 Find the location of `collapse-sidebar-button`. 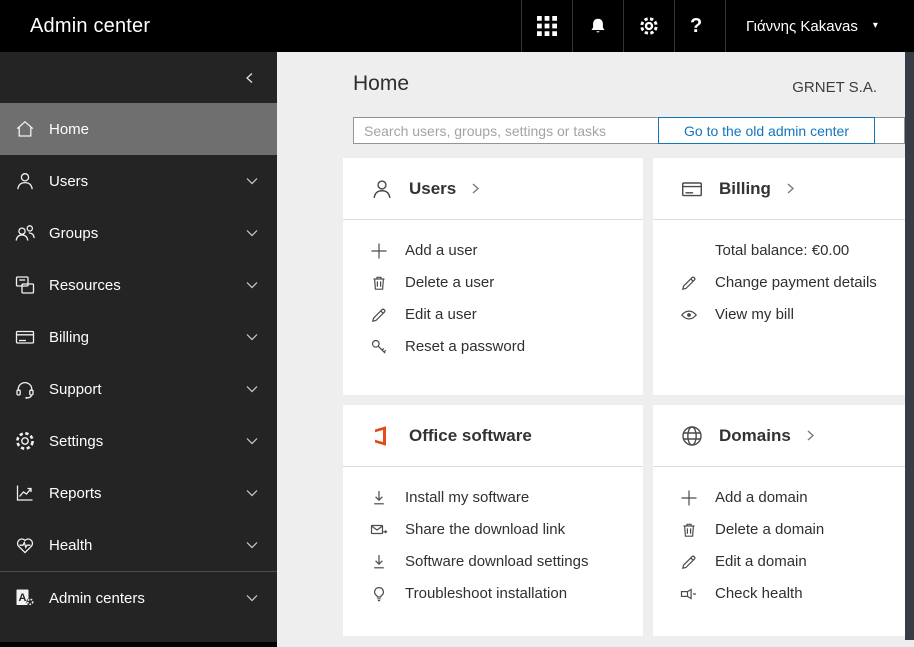

collapse-sidebar-button is located at coordinates (250, 78).